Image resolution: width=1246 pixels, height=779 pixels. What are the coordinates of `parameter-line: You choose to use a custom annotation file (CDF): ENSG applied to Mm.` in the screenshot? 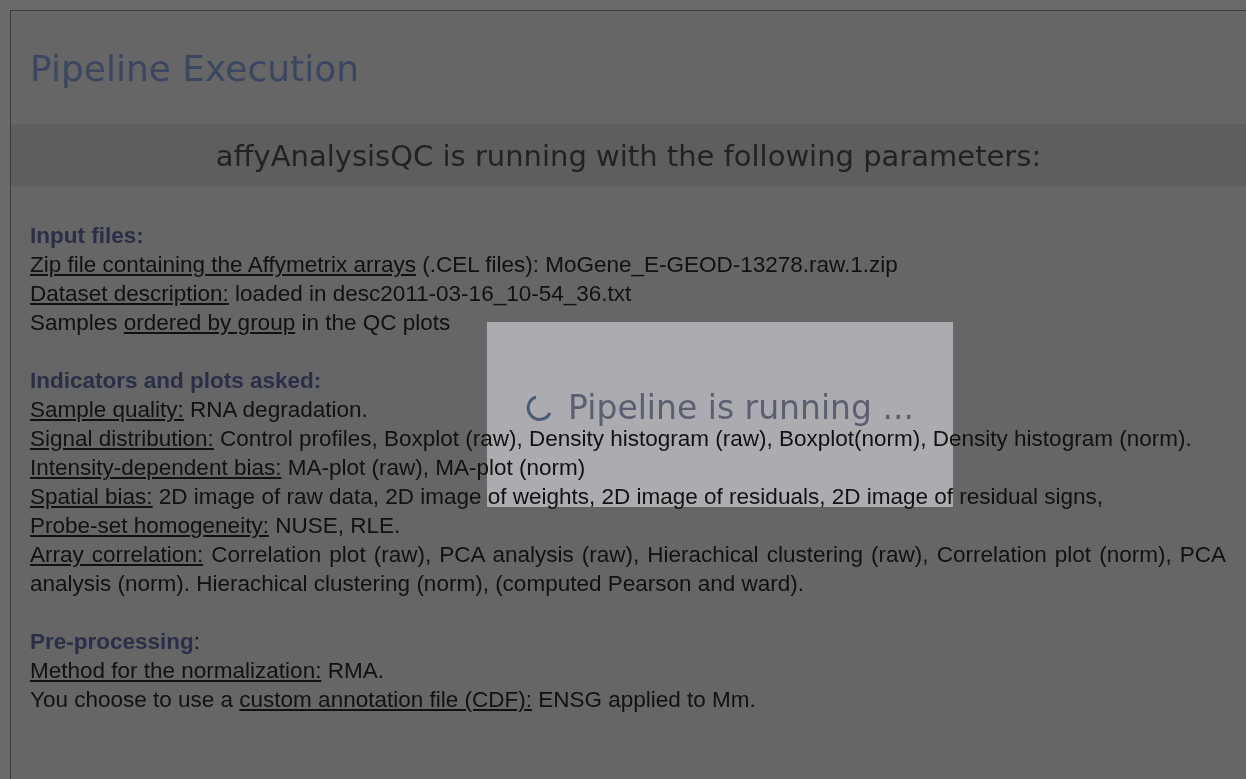 It's located at (393, 700).